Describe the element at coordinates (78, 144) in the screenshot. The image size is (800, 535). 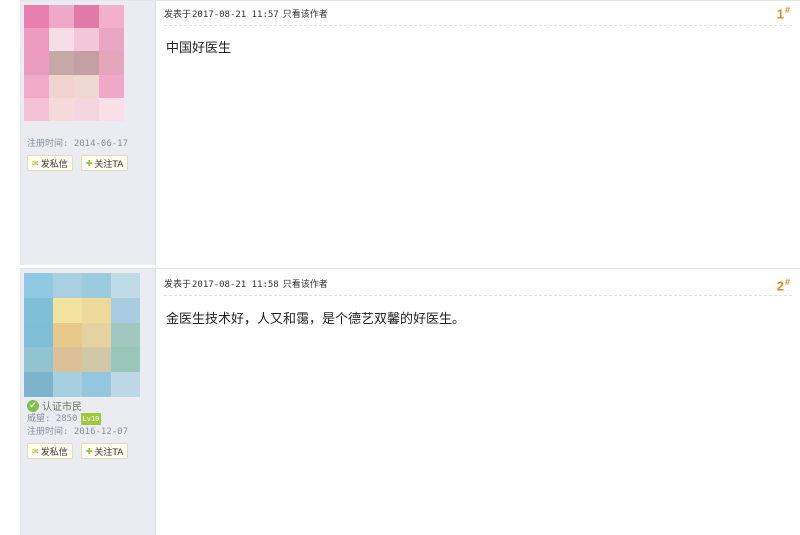
I see `register-date: 注册时间: 2014-06-17` at that location.